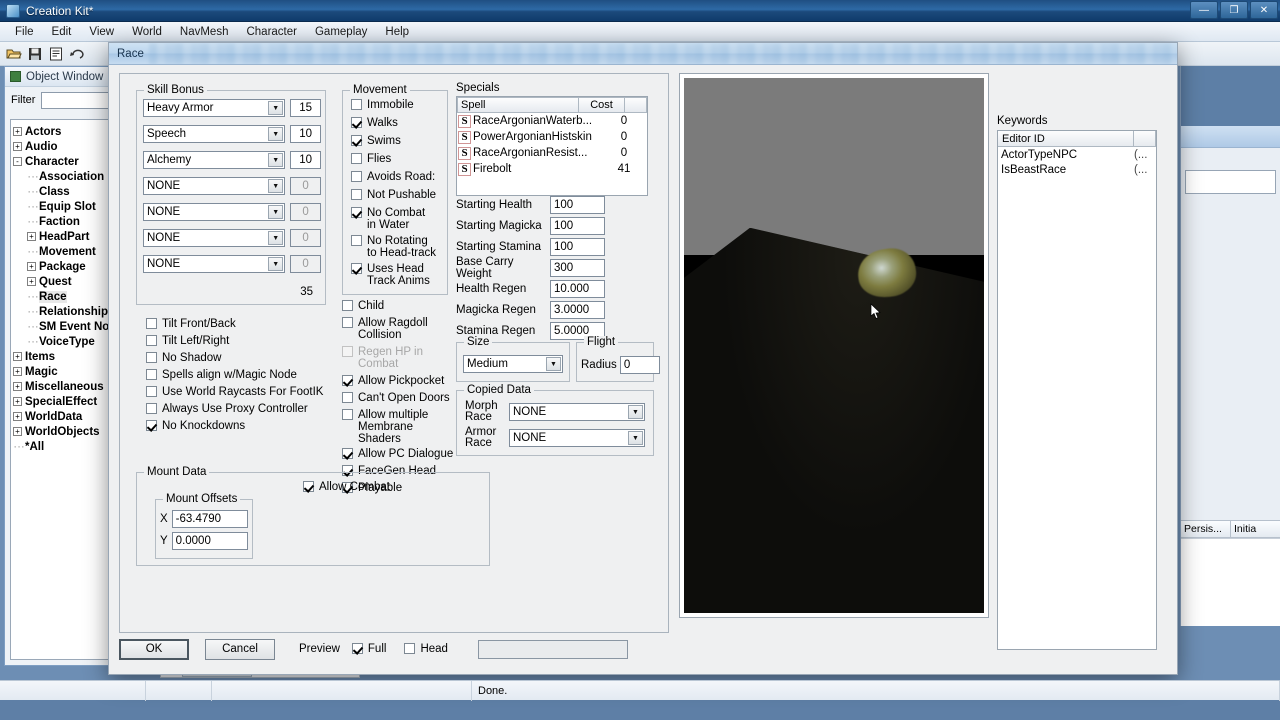 The width and height of the screenshot is (1280, 720). Describe the element at coordinates (513, 364) in the screenshot. I see `size-combo: Medium ▼` at that location.